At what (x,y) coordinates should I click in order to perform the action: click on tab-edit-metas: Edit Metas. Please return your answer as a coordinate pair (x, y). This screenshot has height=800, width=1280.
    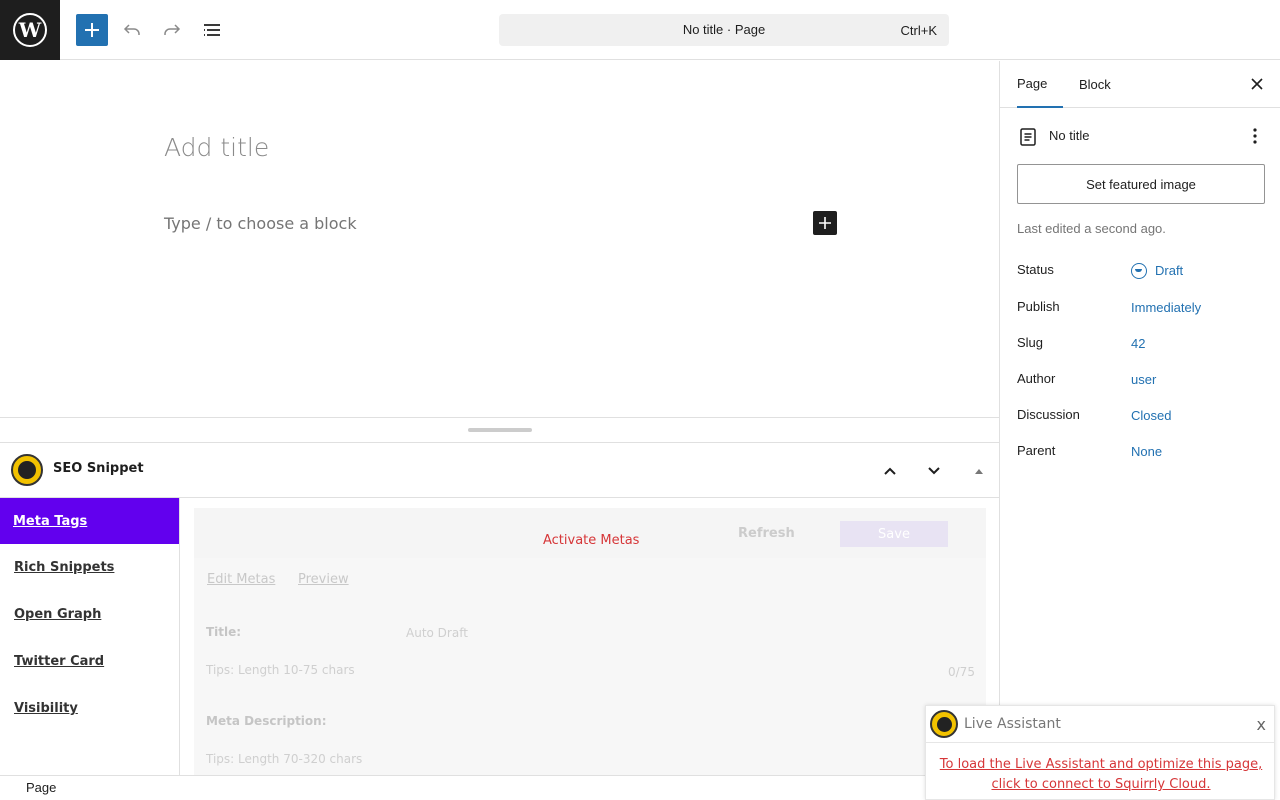
    Looking at the image, I should click on (241, 579).